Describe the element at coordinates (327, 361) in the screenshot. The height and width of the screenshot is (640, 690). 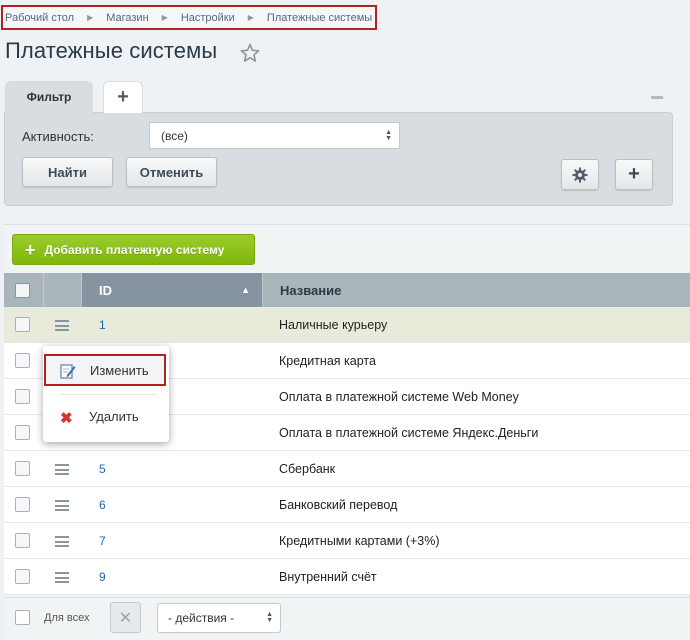
I see `row-name: Кредитная карта` at that location.